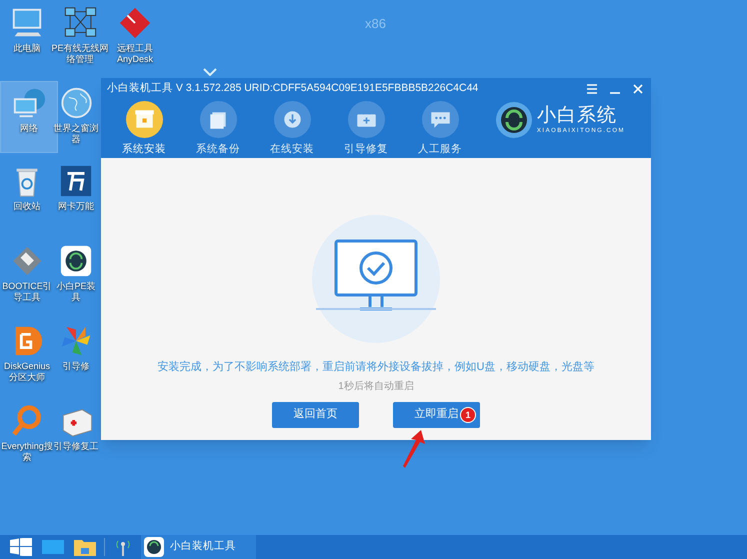 Image resolution: width=747 pixels, height=559 pixels. What do you see at coordinates (76, 366) in the screenshot?
I see `icon-label: 引导修` at bounding box center [76, 366].